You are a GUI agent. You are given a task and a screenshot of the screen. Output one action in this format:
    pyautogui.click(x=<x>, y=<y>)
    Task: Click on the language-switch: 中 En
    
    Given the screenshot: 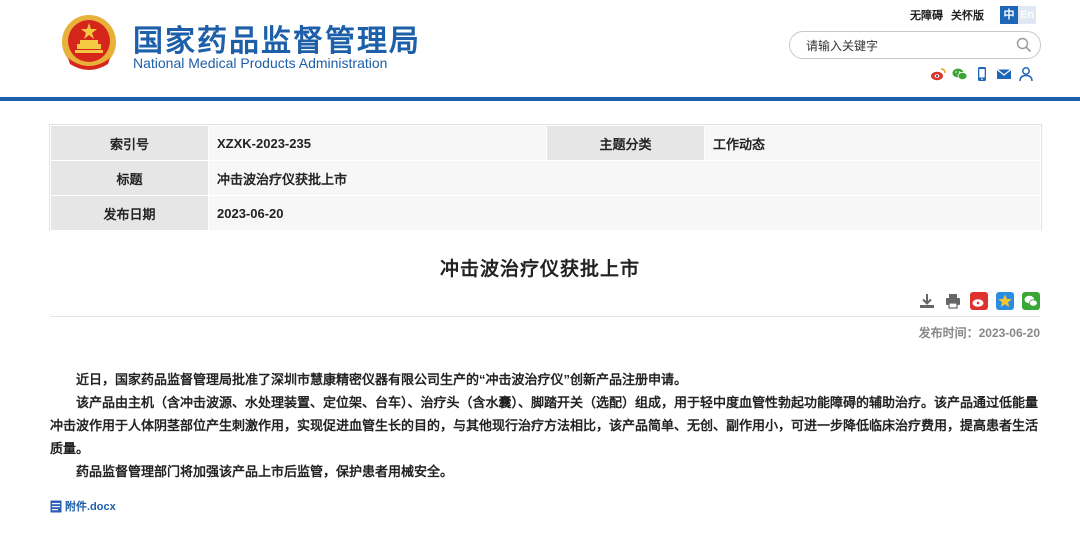 What is the action you would take?
    pyautogui.click(x=1018, y=15)
    